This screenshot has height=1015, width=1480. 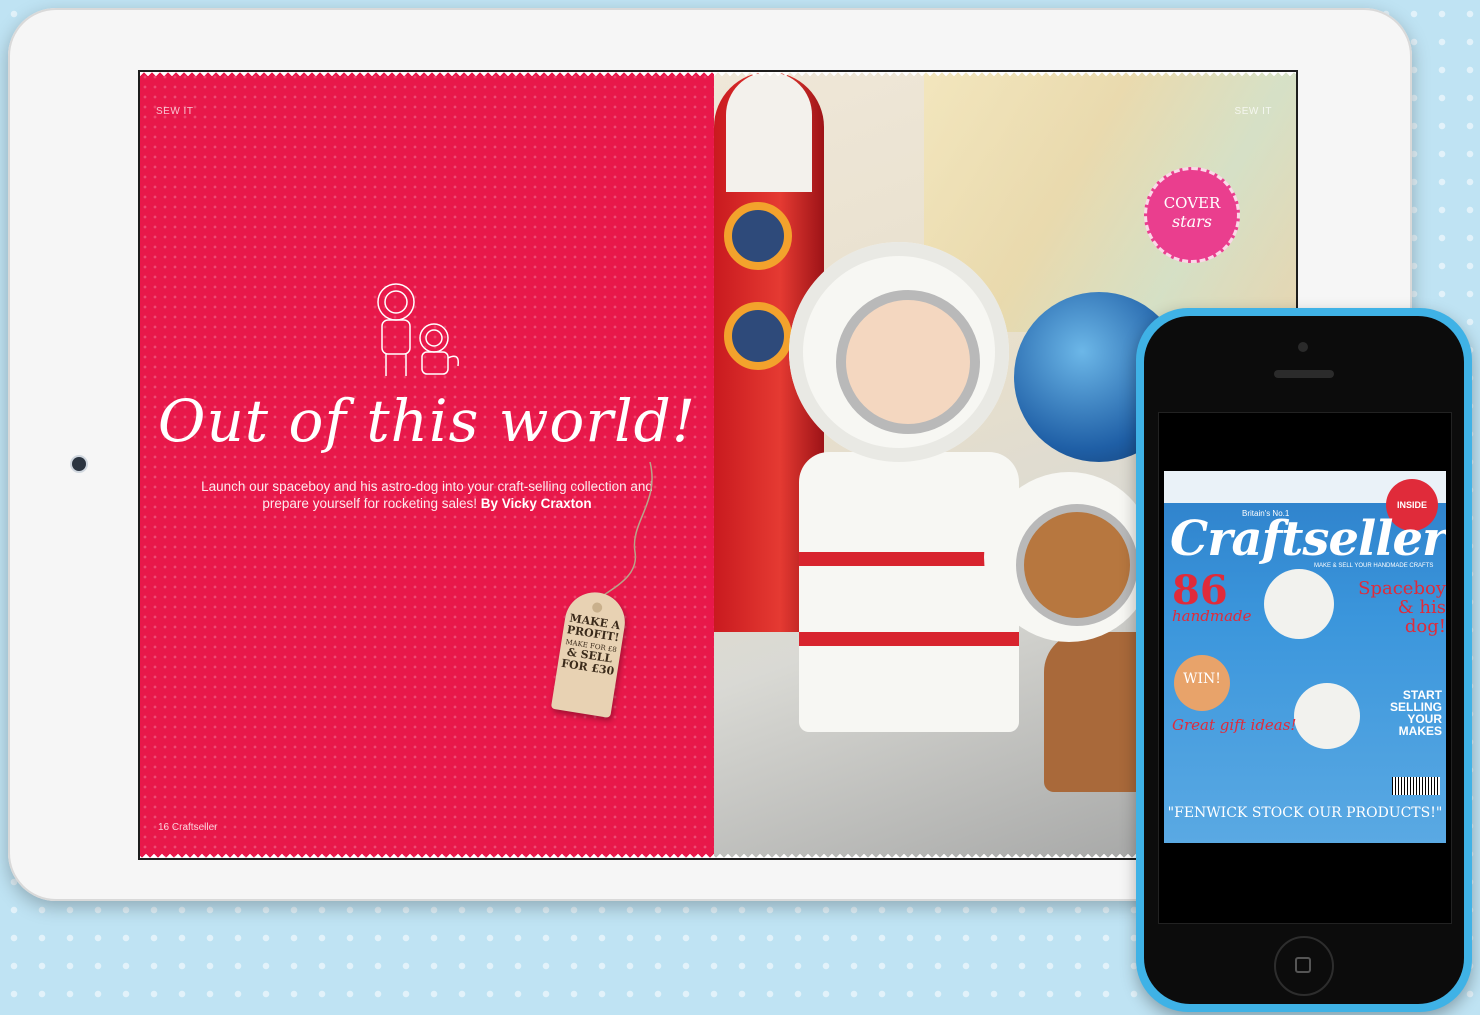 I want to click on cover-start: START SELLING YOUR MAKES, so click(x=1415, y=713).